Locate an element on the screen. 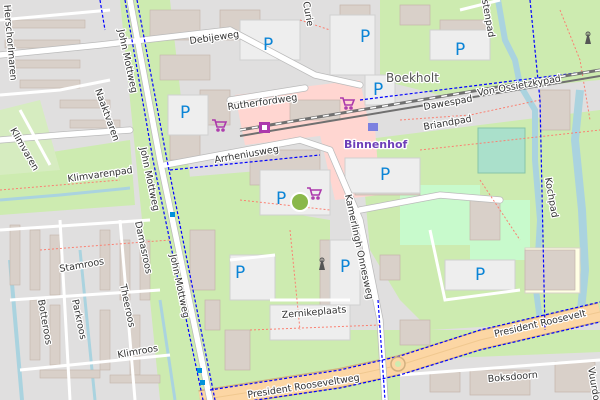 The width and height of the screenshot is (600, 400). station-label: Binnenhof is located at coordinates (375, 144).